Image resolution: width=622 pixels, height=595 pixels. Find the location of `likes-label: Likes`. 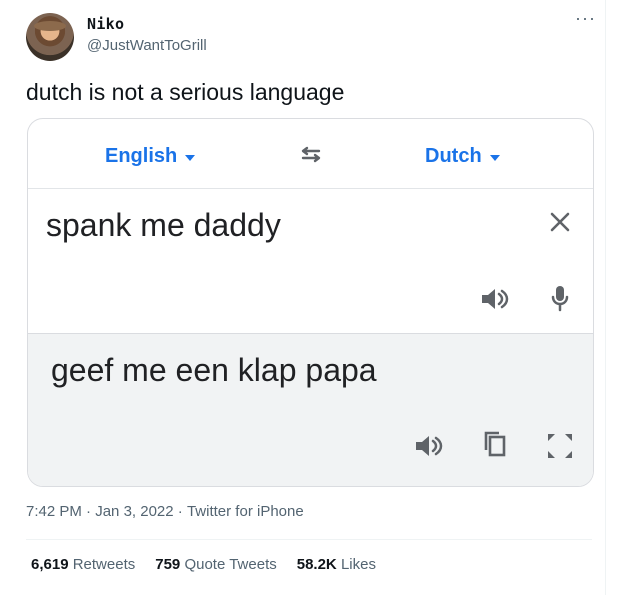

likes-label: Likes is located at coordinates (358, 564).